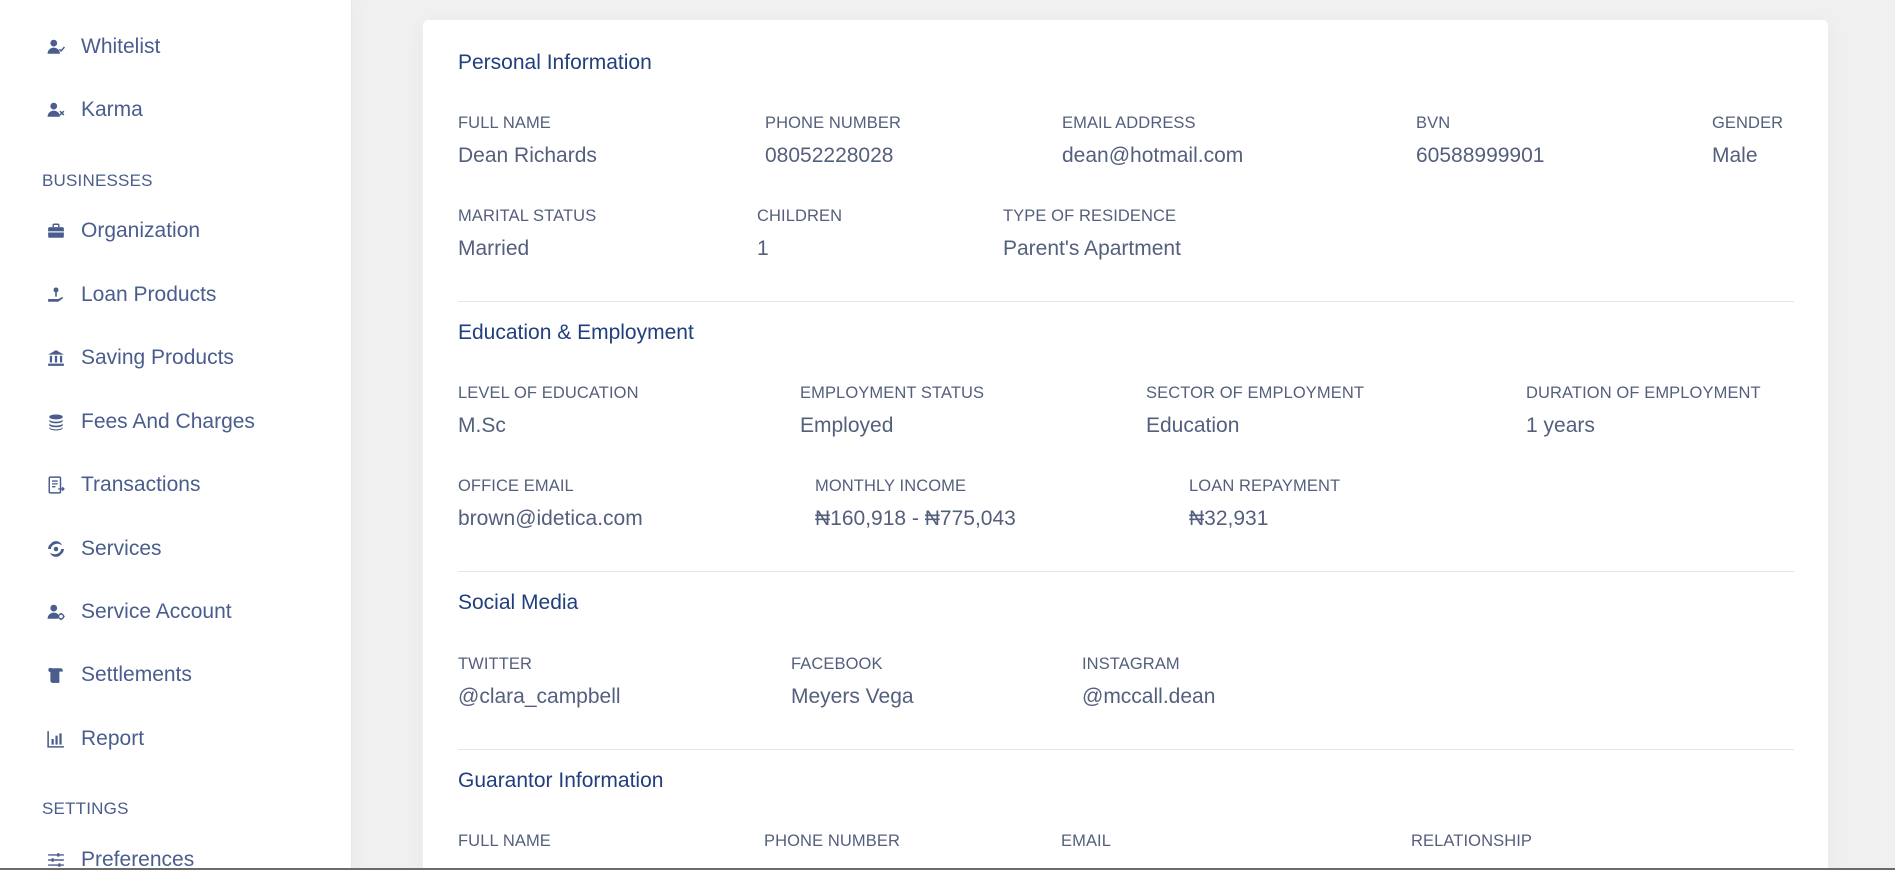 Image resolution: width=1895 pixels, height=870 pixels. I want to click on user-cog-icon, so click(56, 612).